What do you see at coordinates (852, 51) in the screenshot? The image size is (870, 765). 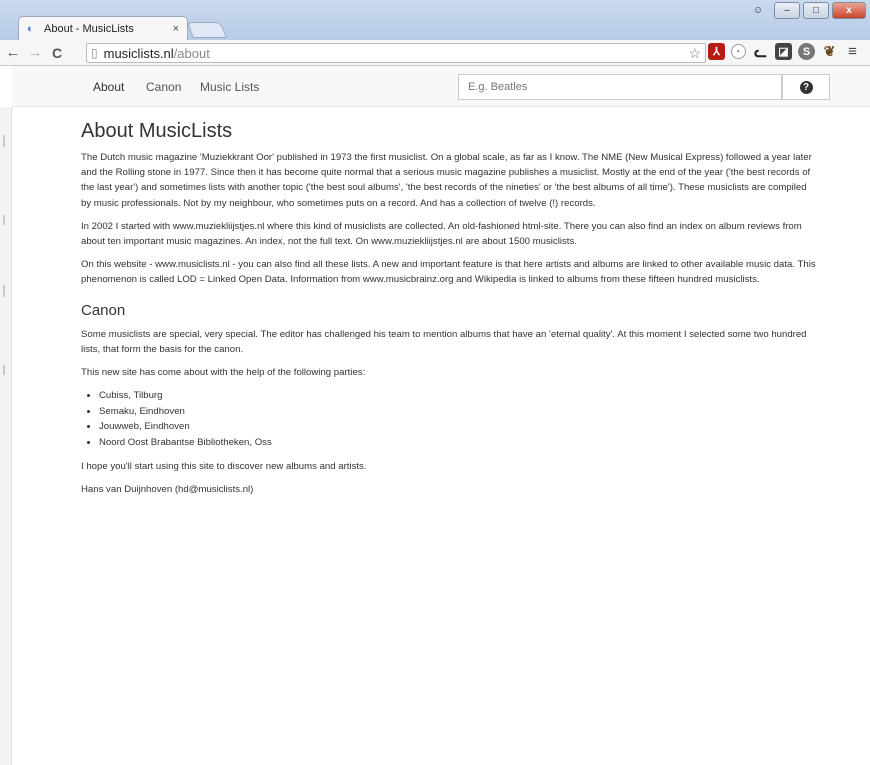 I see `menu-icon: ≡` at bounding box center [852, 51].